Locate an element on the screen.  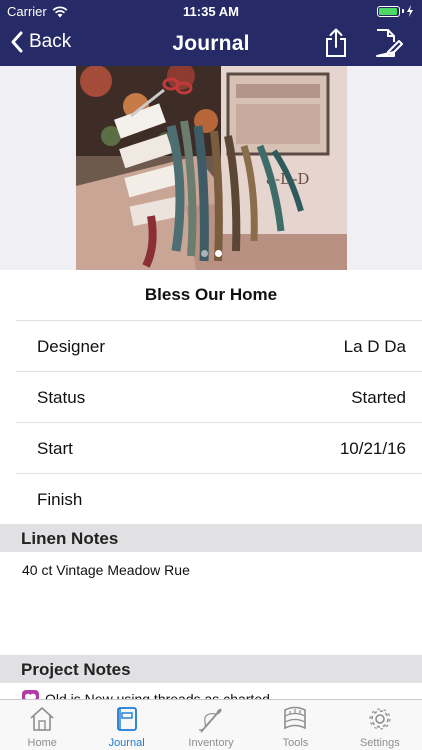
tab-bar: Home Journal Inventory Tools Settings is located at coordinates (211, 724).